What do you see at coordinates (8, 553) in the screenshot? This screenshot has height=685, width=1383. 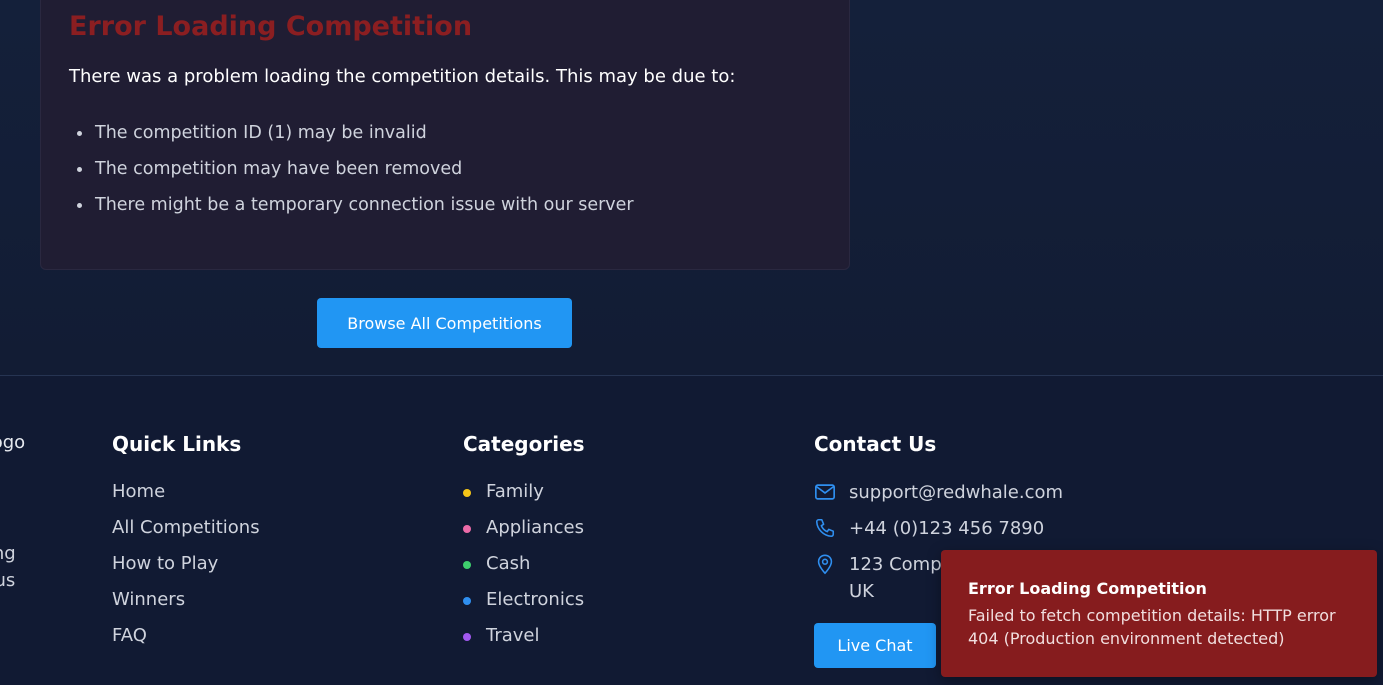 I see `brand-text-line: inning` at bounding box center [8, 553].